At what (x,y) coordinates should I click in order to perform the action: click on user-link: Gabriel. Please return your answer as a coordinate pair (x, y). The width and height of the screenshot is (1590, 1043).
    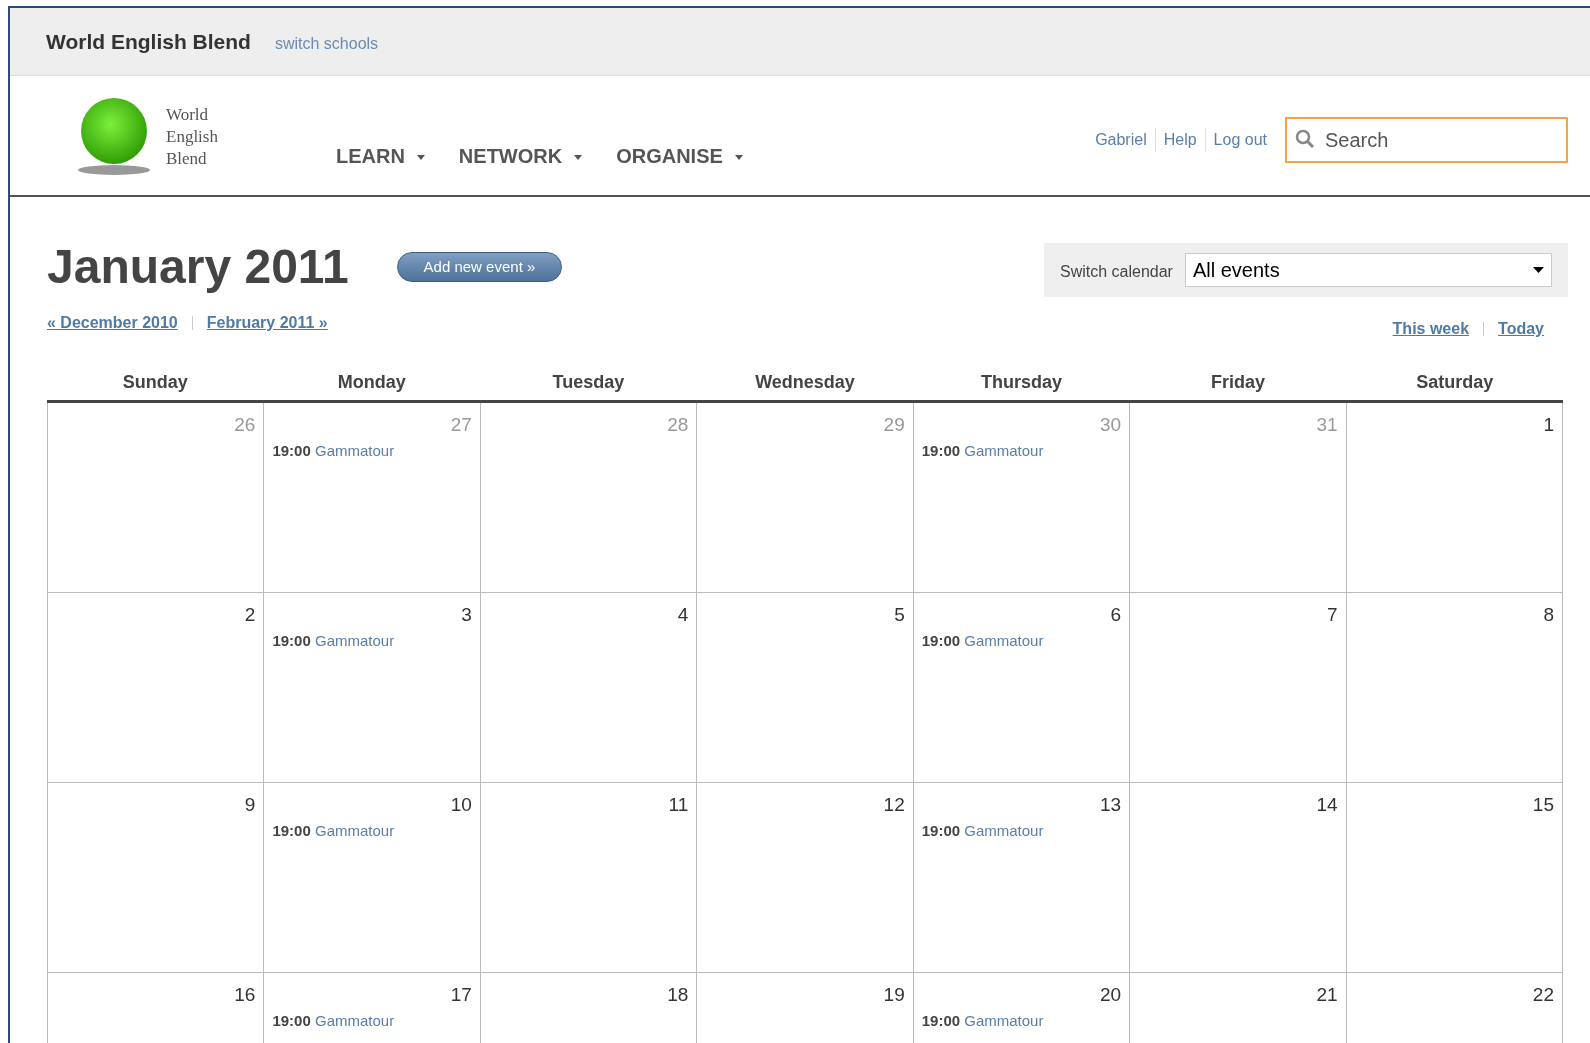
    Looking at the image, I should click on (1121, 140).